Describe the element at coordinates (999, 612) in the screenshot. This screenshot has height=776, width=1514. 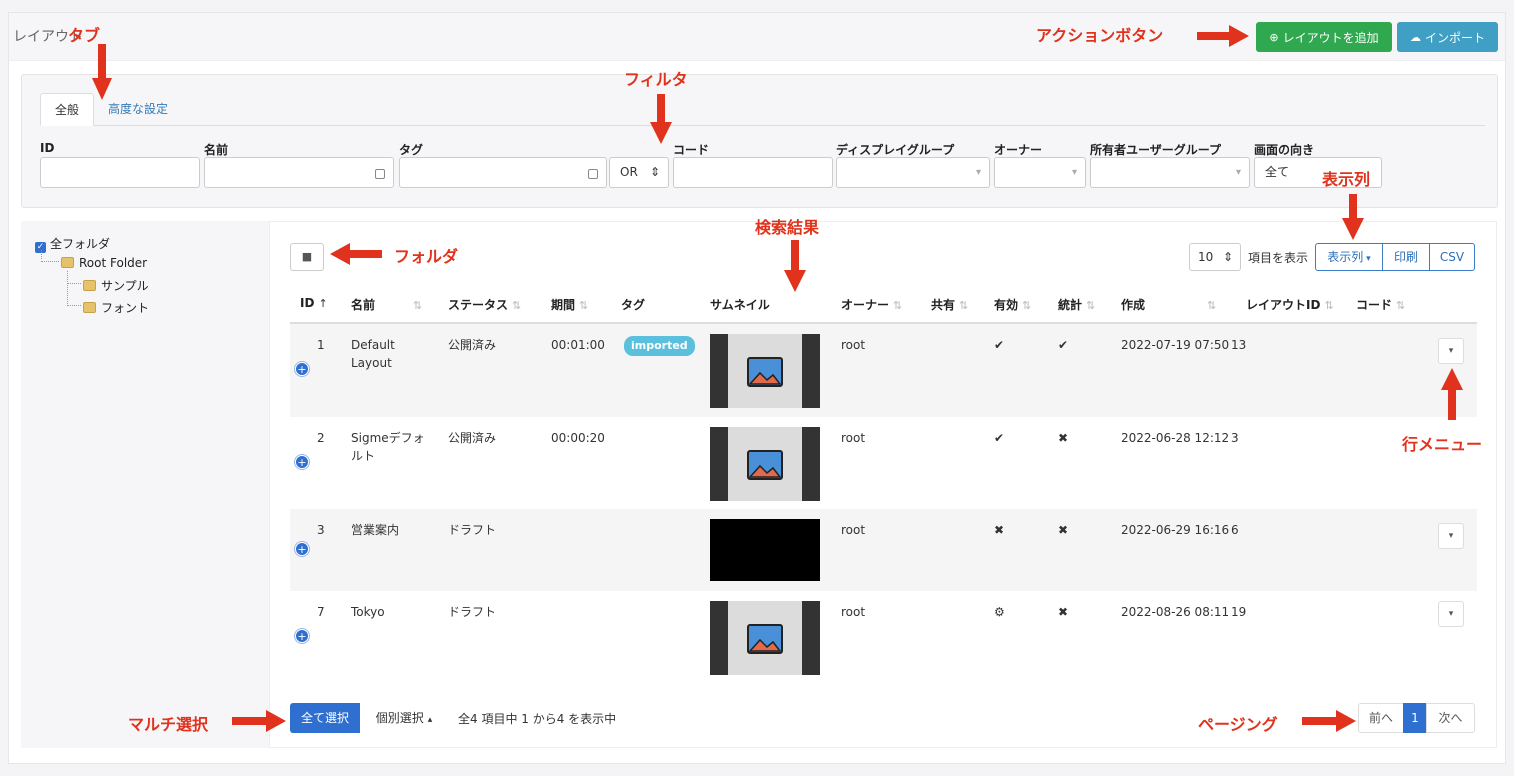
I see `enabled-gears-icon: ⚙` at that location.